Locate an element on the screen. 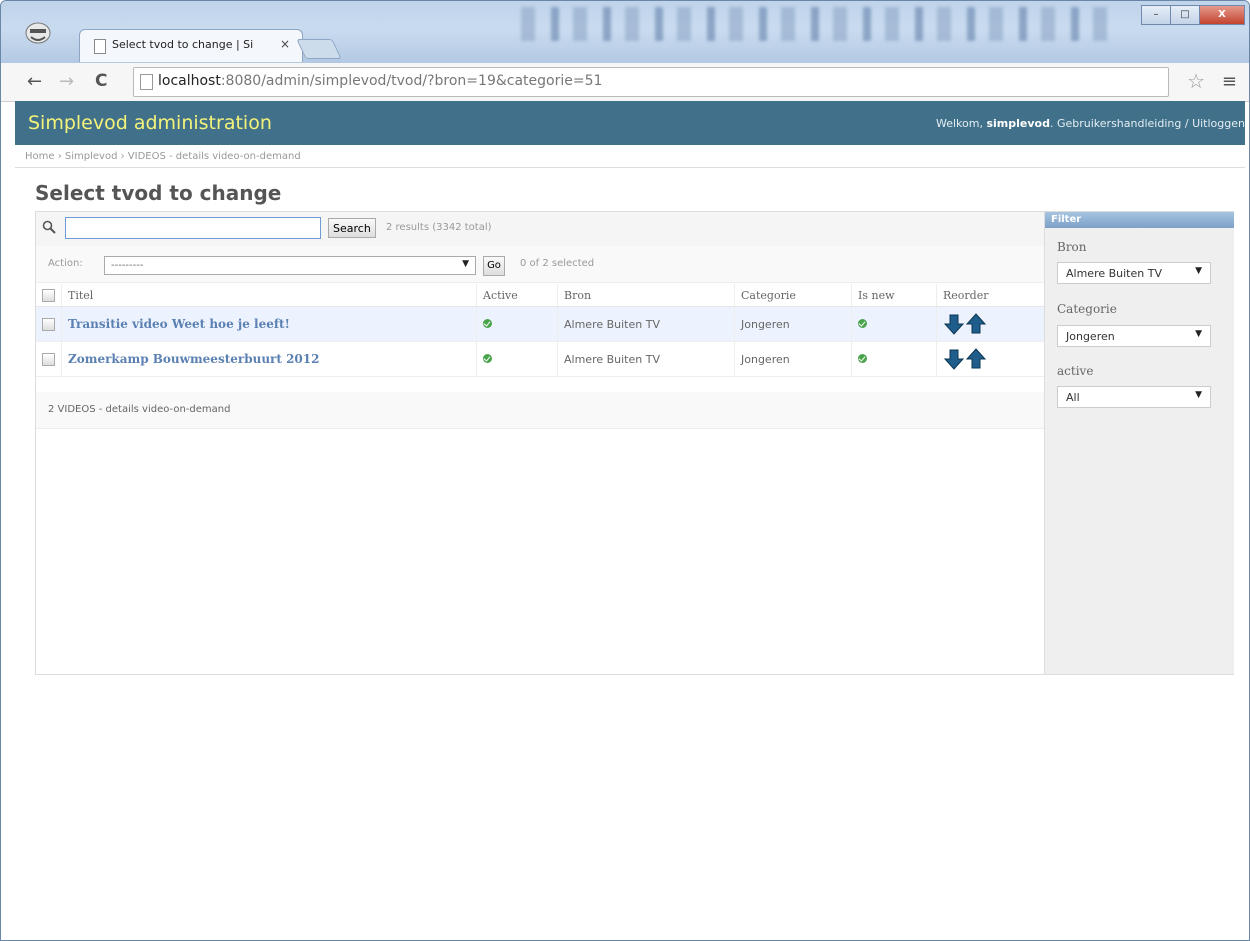 This screenshot has height=941, width=1250. filter-select-bron: Almere Buiten TV ▼ is located at coordinates (1134, 273).